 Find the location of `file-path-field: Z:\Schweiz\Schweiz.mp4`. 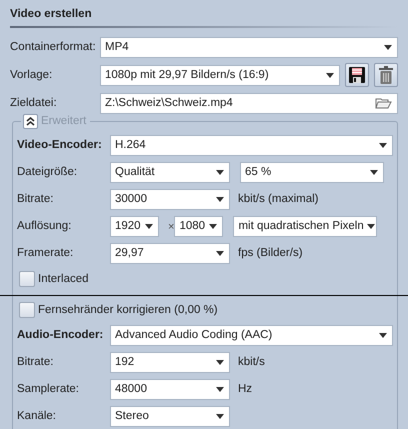

file-path-field: Z:\Schweiz\Schweiz.mp4 is located at coordinates (249, 103).